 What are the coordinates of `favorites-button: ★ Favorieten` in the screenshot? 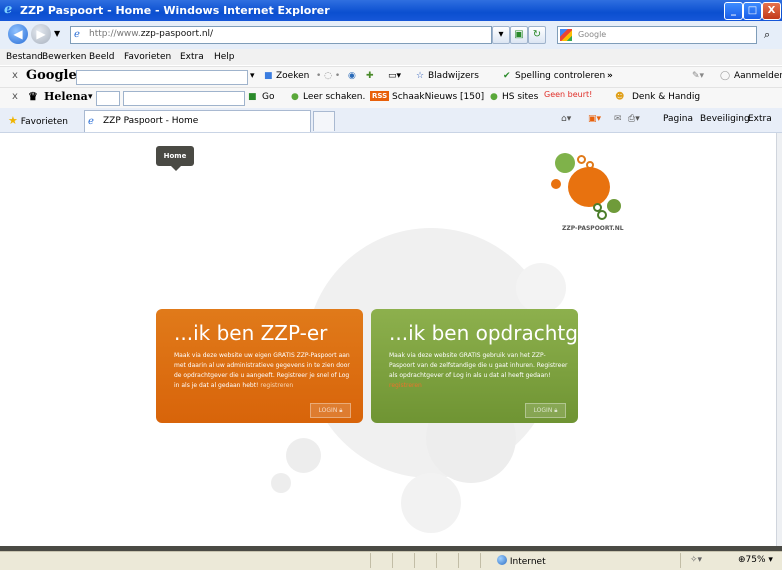 It's located at (38, 120).